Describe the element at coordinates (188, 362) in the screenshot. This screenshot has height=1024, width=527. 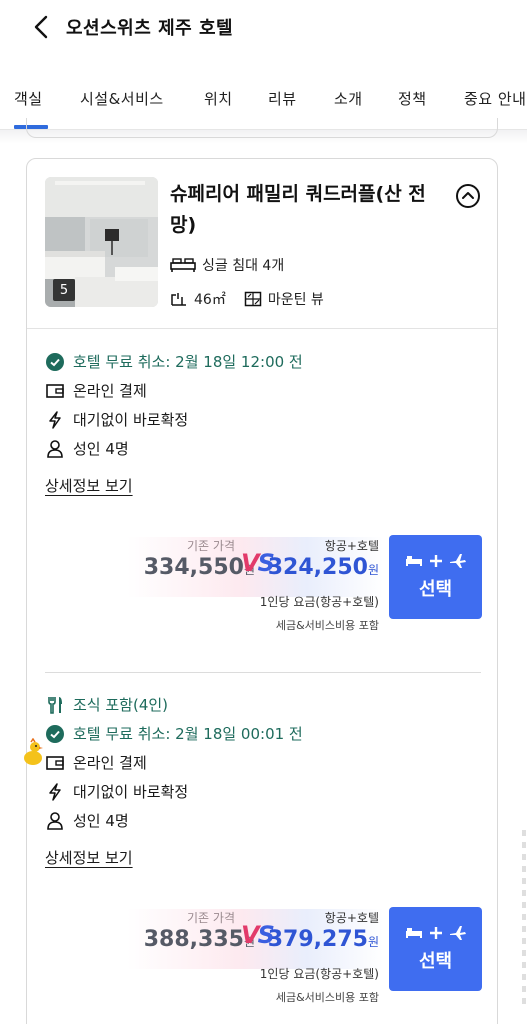
I see `free-cancel-text: 호텔 무료 취소: 2월 18일 12:00 전` at that location.